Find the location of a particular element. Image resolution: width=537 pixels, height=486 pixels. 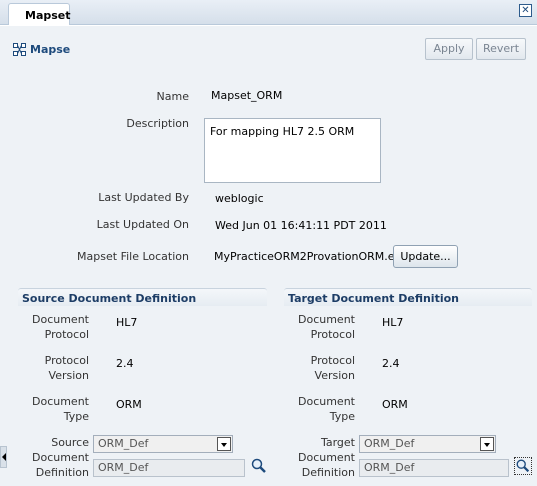

tab-bar: Mapset ✕ is located at coordinates (268, 12).